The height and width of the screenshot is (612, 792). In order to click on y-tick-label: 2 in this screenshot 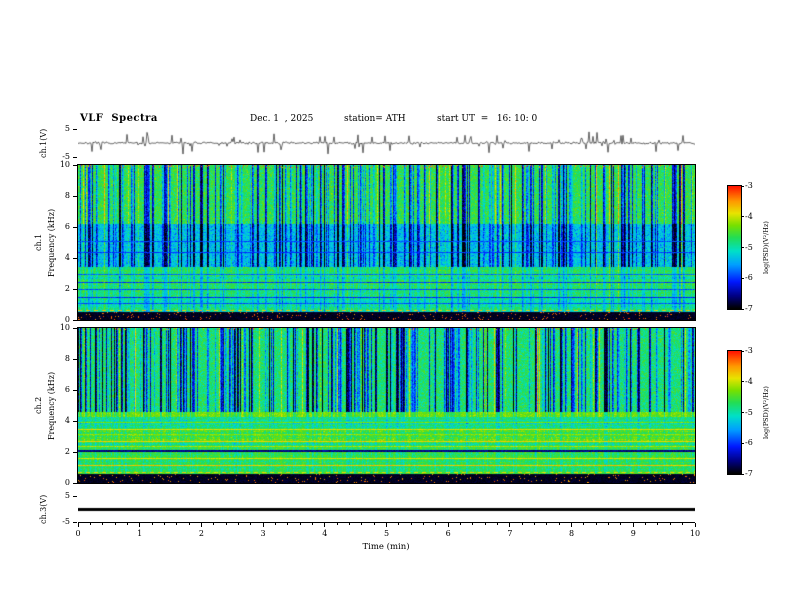, I will do `click(67, 451)`.